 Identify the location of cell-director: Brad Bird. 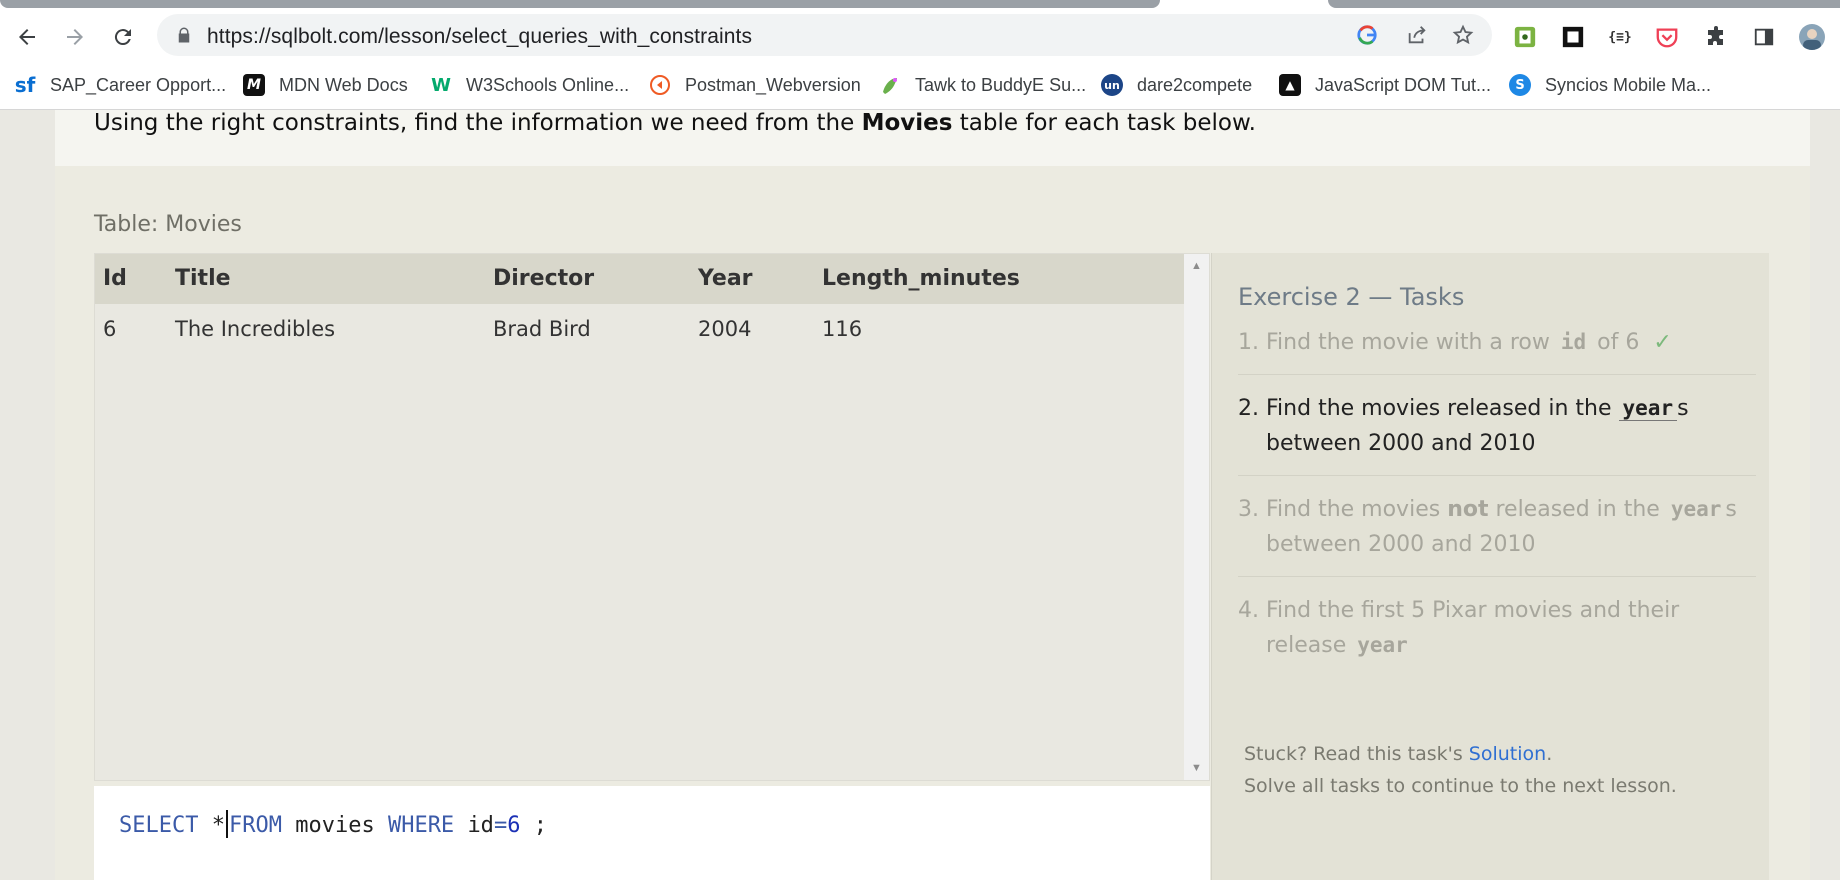
(542, 329).